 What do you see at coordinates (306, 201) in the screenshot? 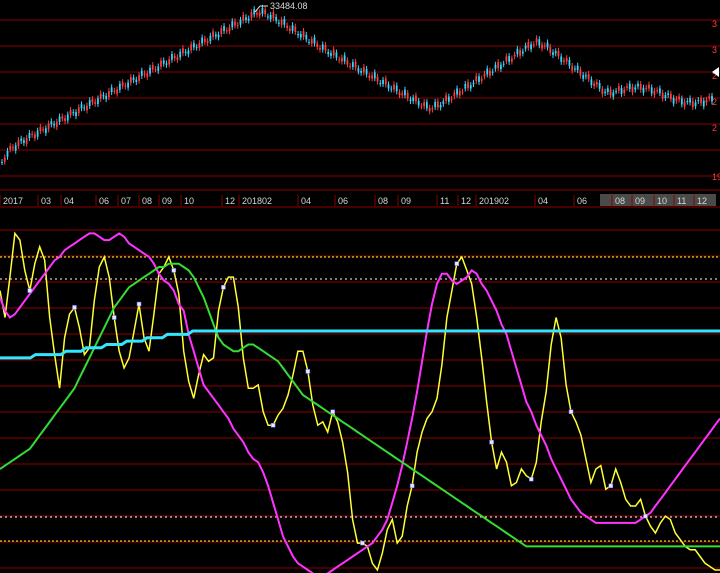
I see `time-tick-label: 04` at bounding box center [306, 201].